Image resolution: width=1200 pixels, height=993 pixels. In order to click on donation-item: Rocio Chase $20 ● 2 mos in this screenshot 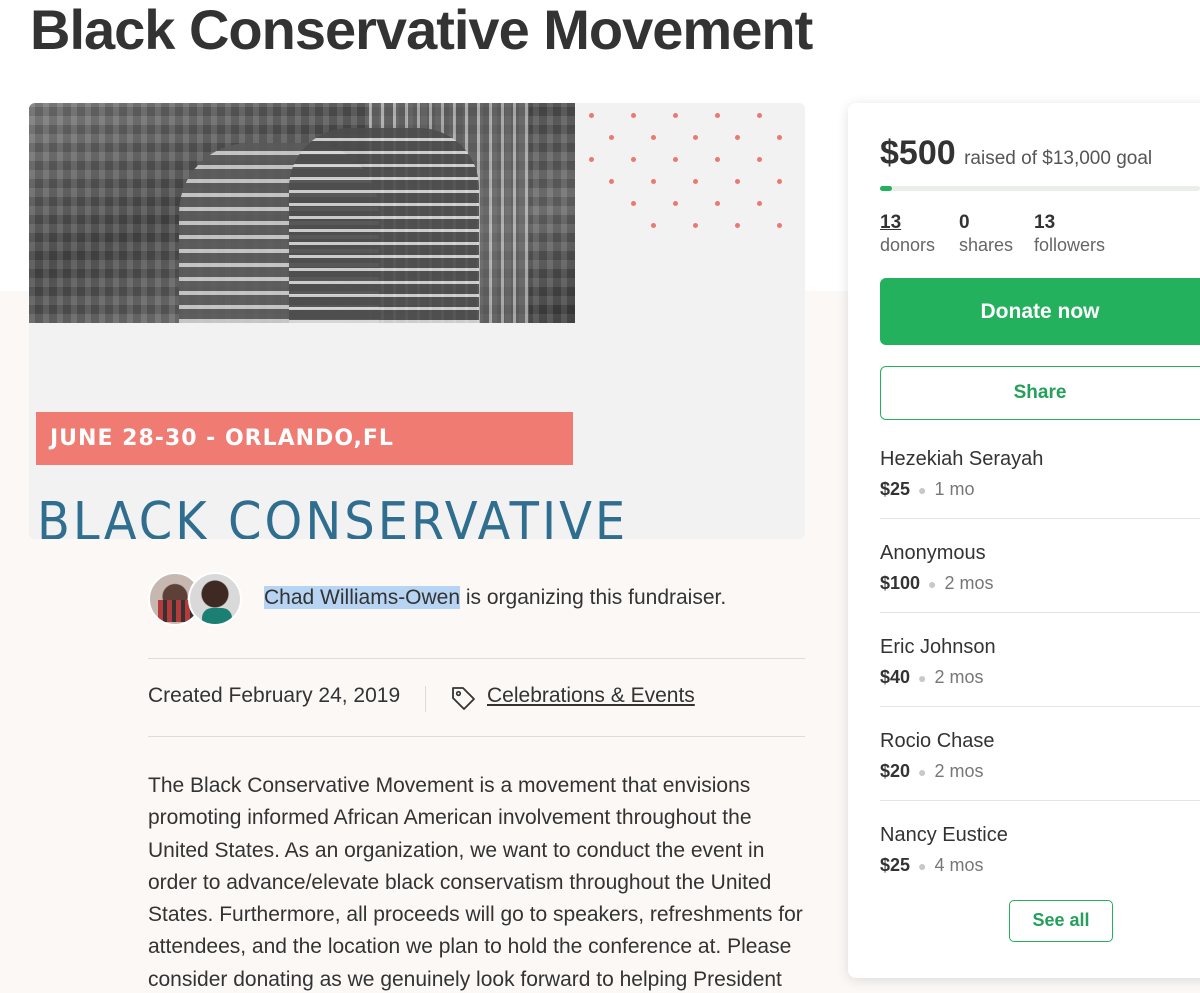, I will do `click(1040, 755)`.